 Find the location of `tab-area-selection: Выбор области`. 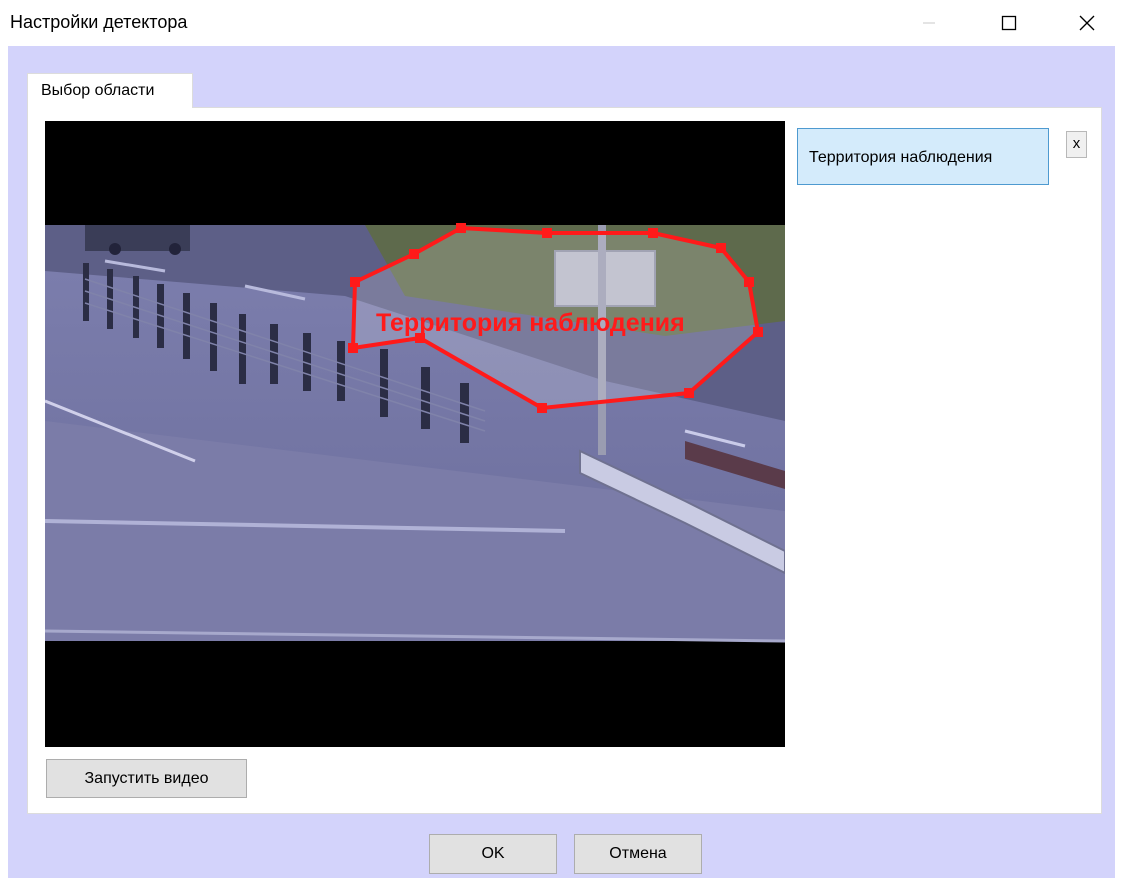

tab-area-selection: Выбор области is located at coordinates (110, 90).